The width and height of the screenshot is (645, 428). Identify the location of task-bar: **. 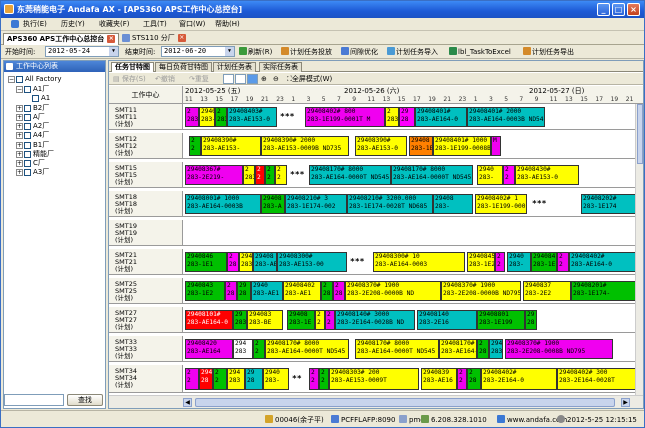
(299, 379).